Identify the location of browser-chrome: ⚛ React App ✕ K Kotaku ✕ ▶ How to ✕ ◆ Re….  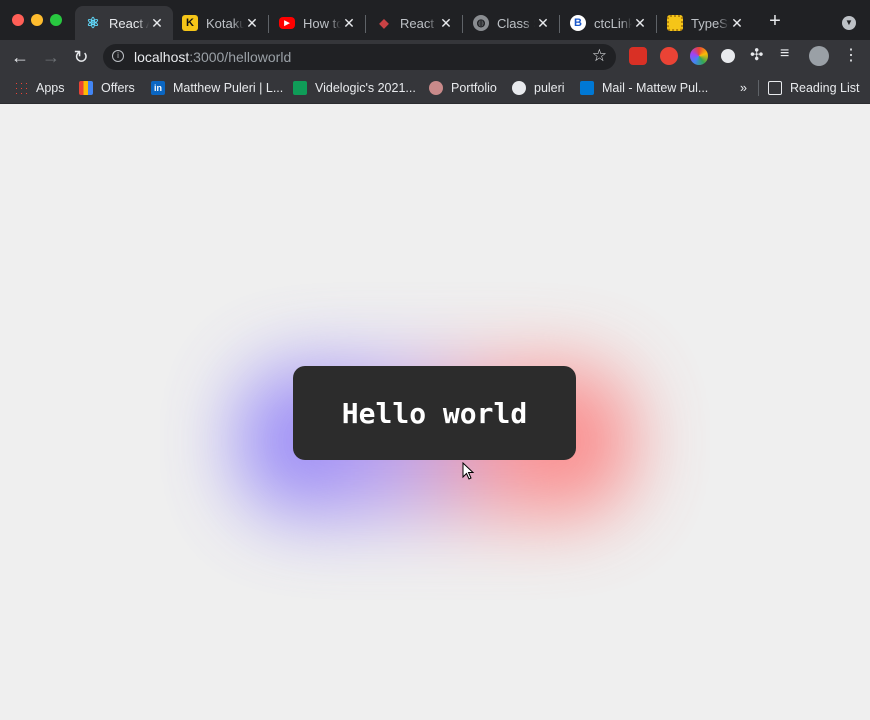
(435, 52).